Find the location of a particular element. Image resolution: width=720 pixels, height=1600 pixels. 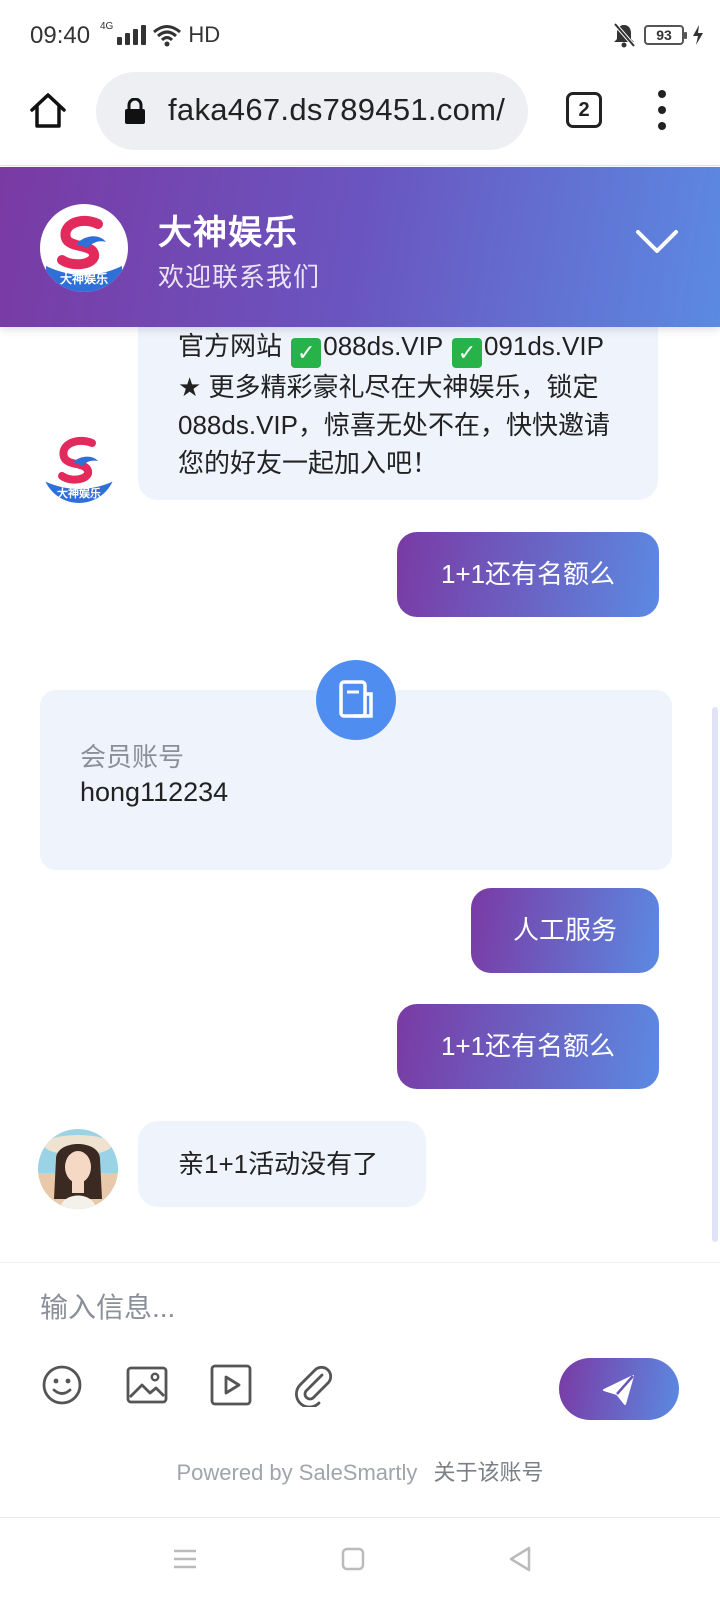

bot-message-text-a: 官方网站 is located at coordinates (234, 346).